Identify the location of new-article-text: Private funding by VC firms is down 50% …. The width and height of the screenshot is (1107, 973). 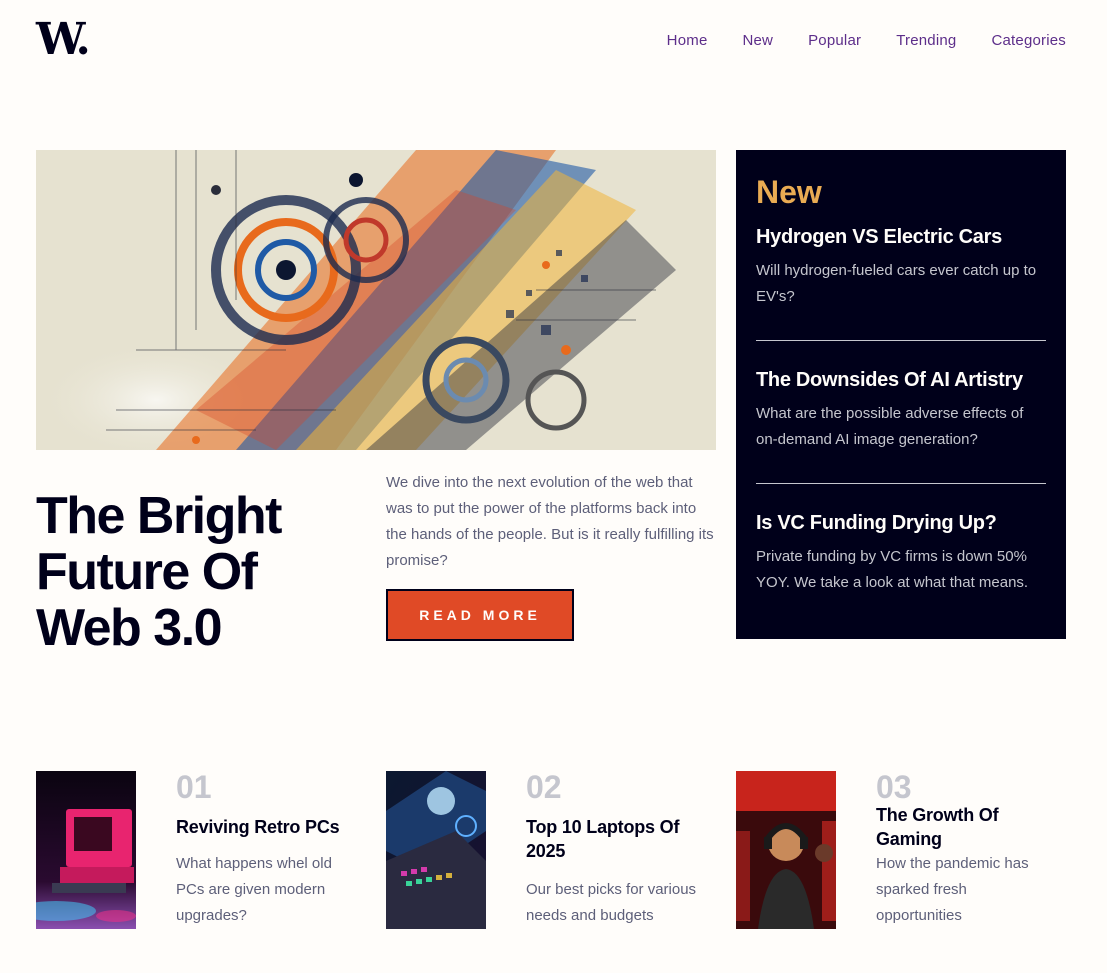
(892, 569).